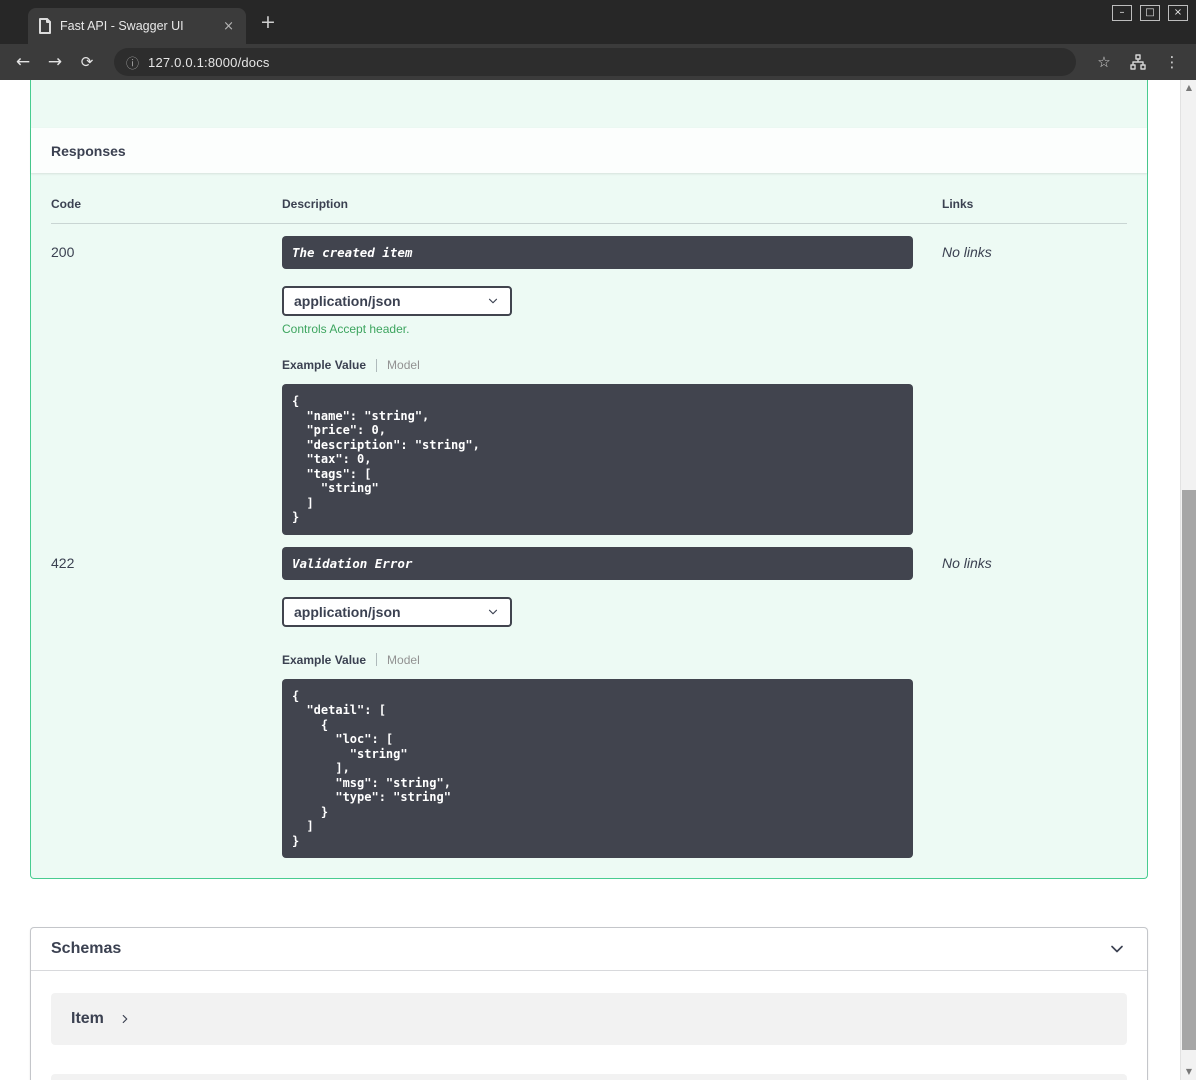 The height and width of the screenshot is (1080, 1196). I want to click on column-header-code: Code, so click(66, 204).